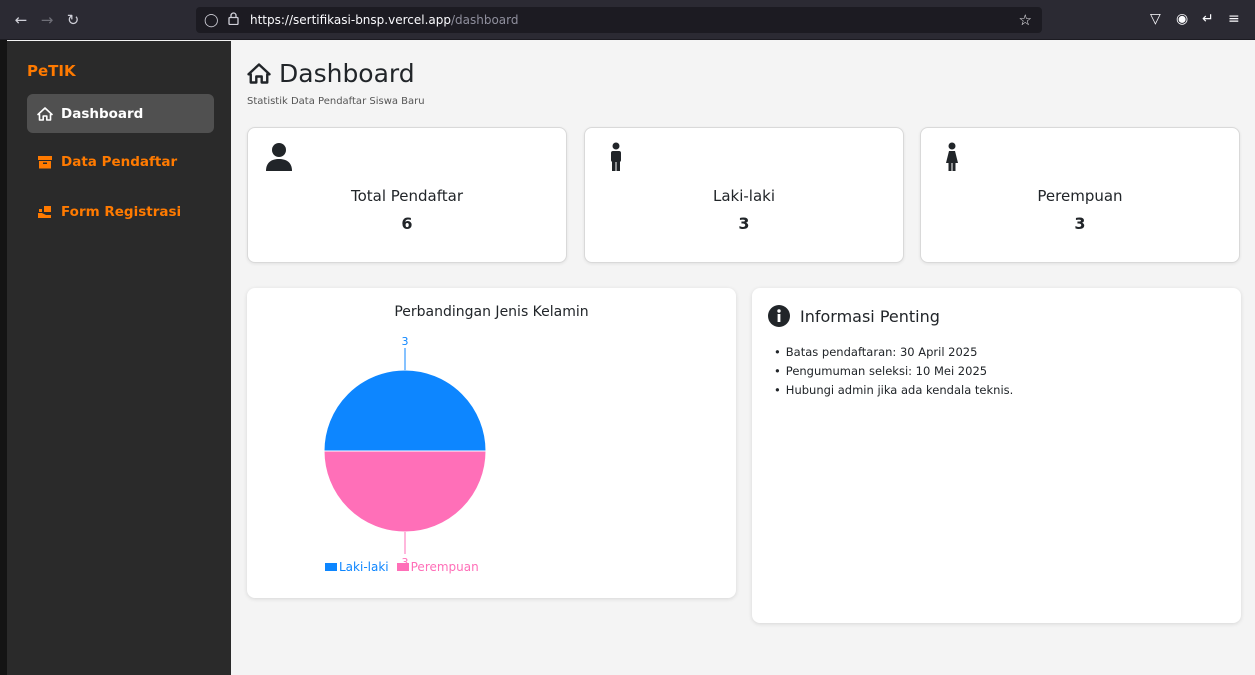 This screenshot has width=1255, height=675. Describe the element at coordinates (405, 341) in the screenshot. I see `pie-data-label: 3` at that location.